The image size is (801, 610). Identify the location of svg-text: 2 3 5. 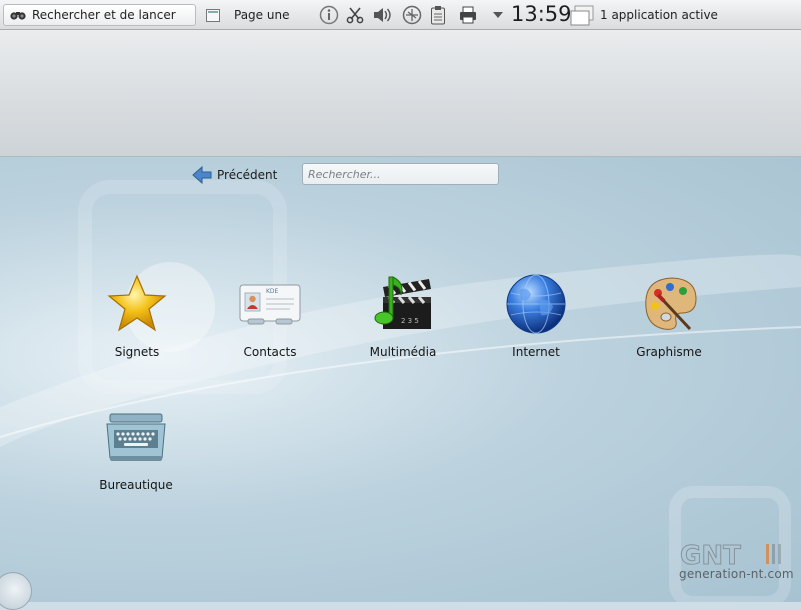
(410, 321).